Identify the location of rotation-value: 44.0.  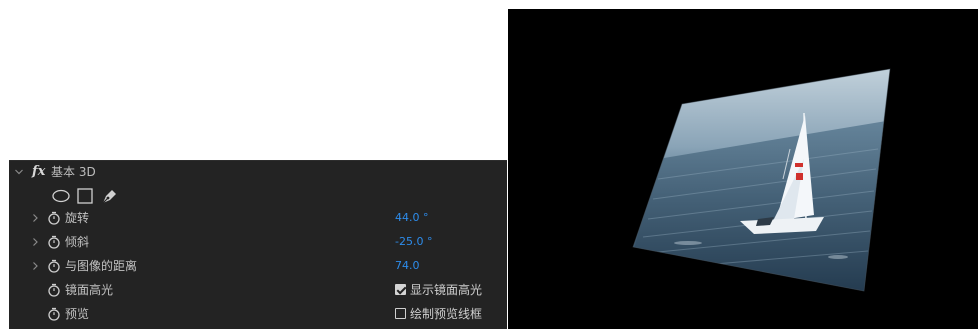
(407, 217).